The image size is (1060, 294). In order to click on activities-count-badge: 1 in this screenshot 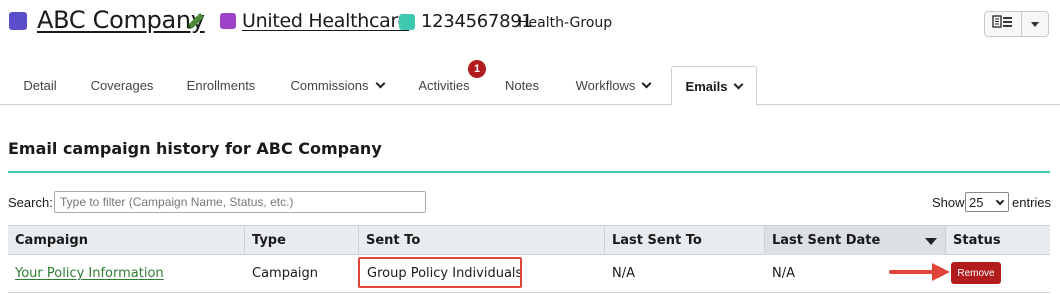, I will do `click(477, 69)`.